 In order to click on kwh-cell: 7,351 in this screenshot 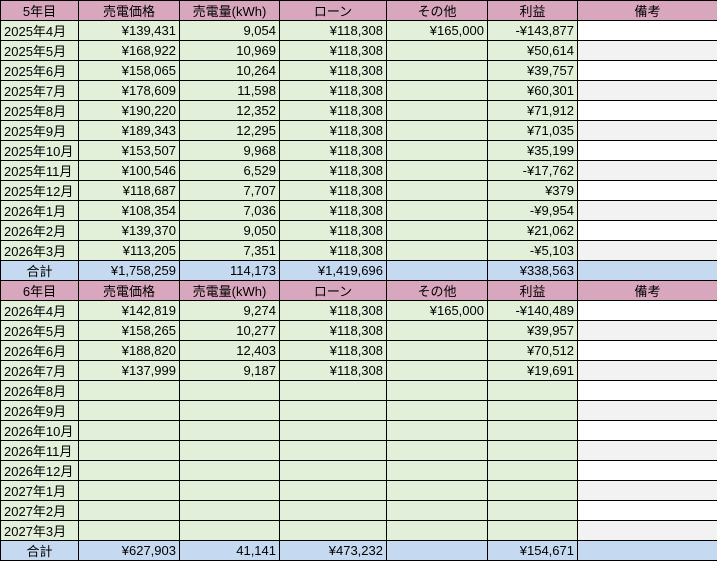, I will do `click(229, 250)`.